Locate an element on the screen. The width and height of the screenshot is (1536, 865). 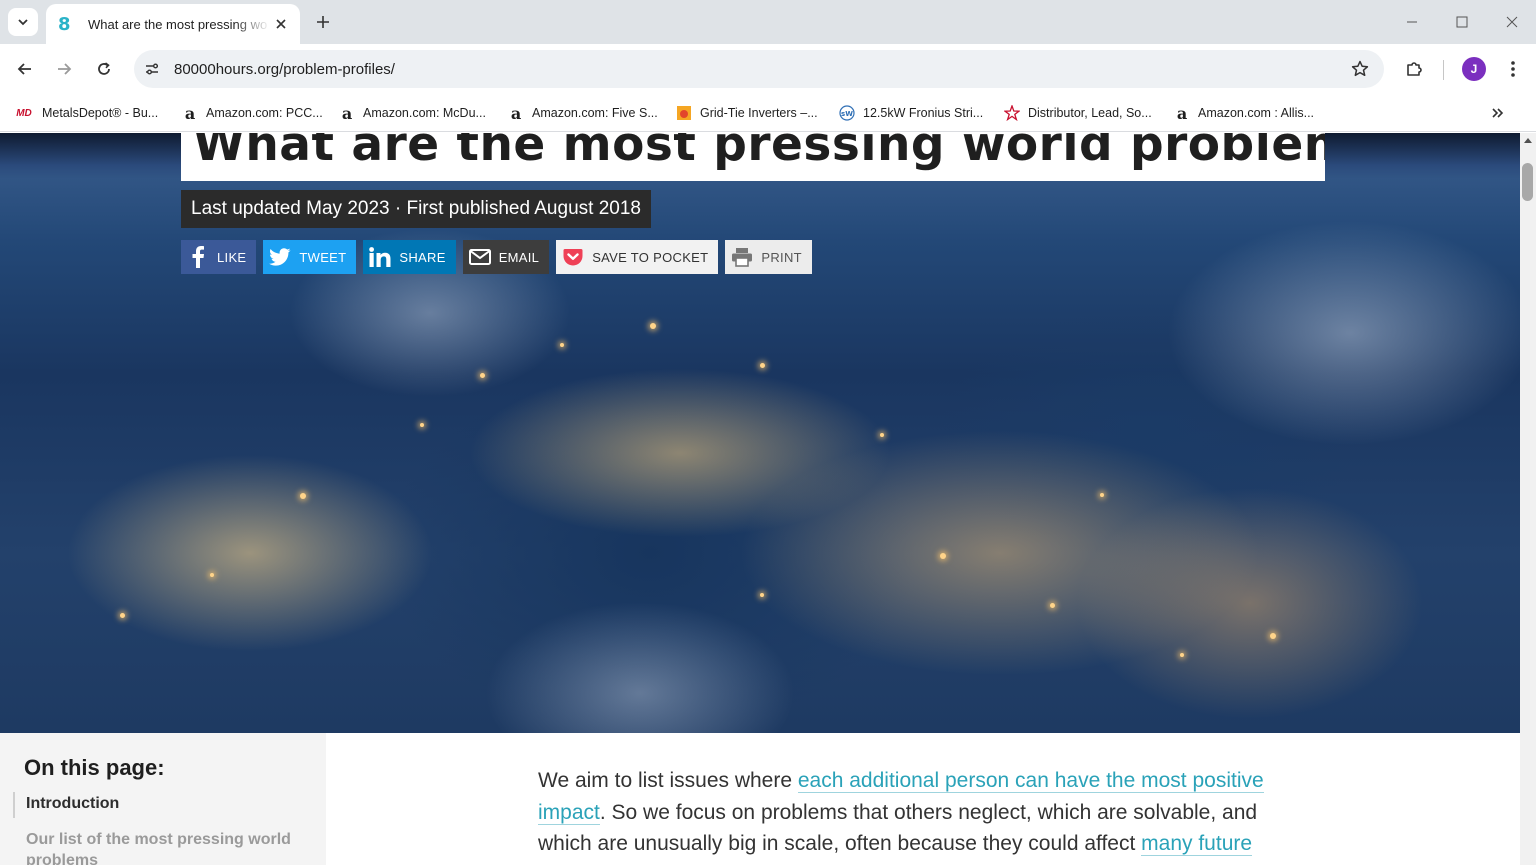
more-bookmarks-button is located at coordinates (1497, 113).